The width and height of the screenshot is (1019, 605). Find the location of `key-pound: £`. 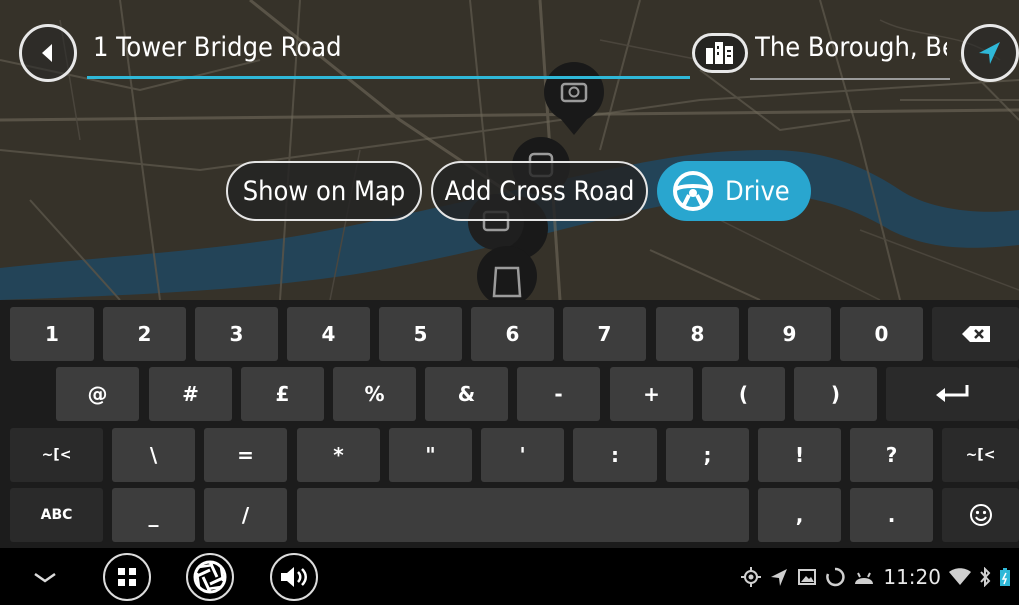

key-pound: £ is located at coordinates (282, 394).